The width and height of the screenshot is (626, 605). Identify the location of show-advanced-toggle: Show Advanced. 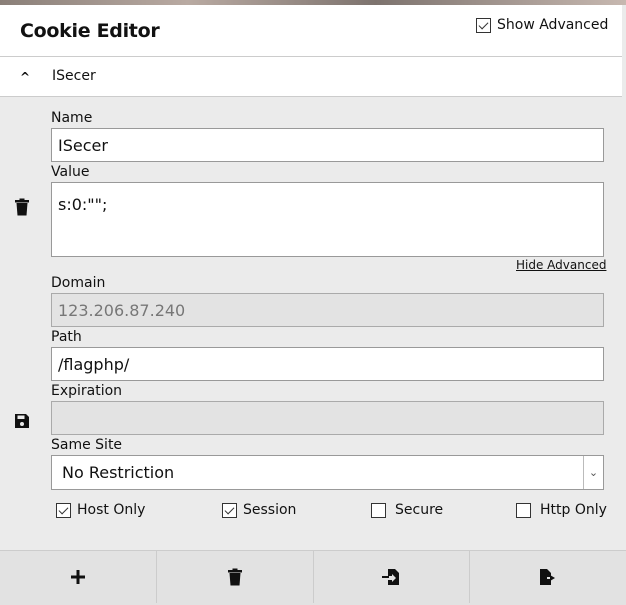
(542, 25).